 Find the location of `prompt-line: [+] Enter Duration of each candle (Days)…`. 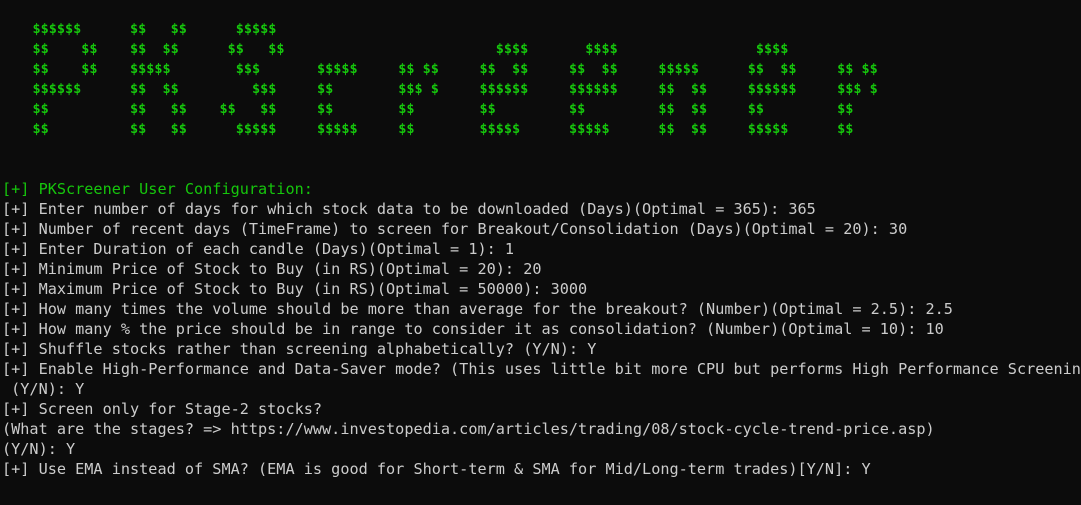

prompt-line: [+] Enter Duration of each candle (Days)… is located at coordinates (258, 249).